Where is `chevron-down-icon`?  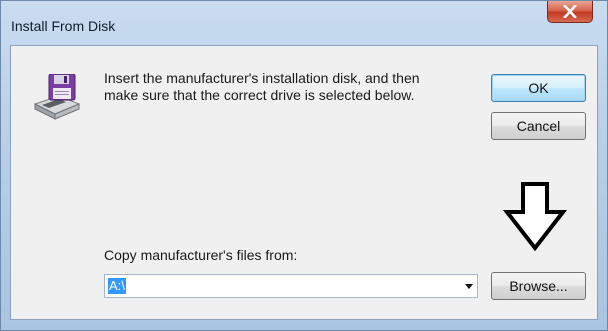 chevron-down-icon is located at coordinates (469, 286).